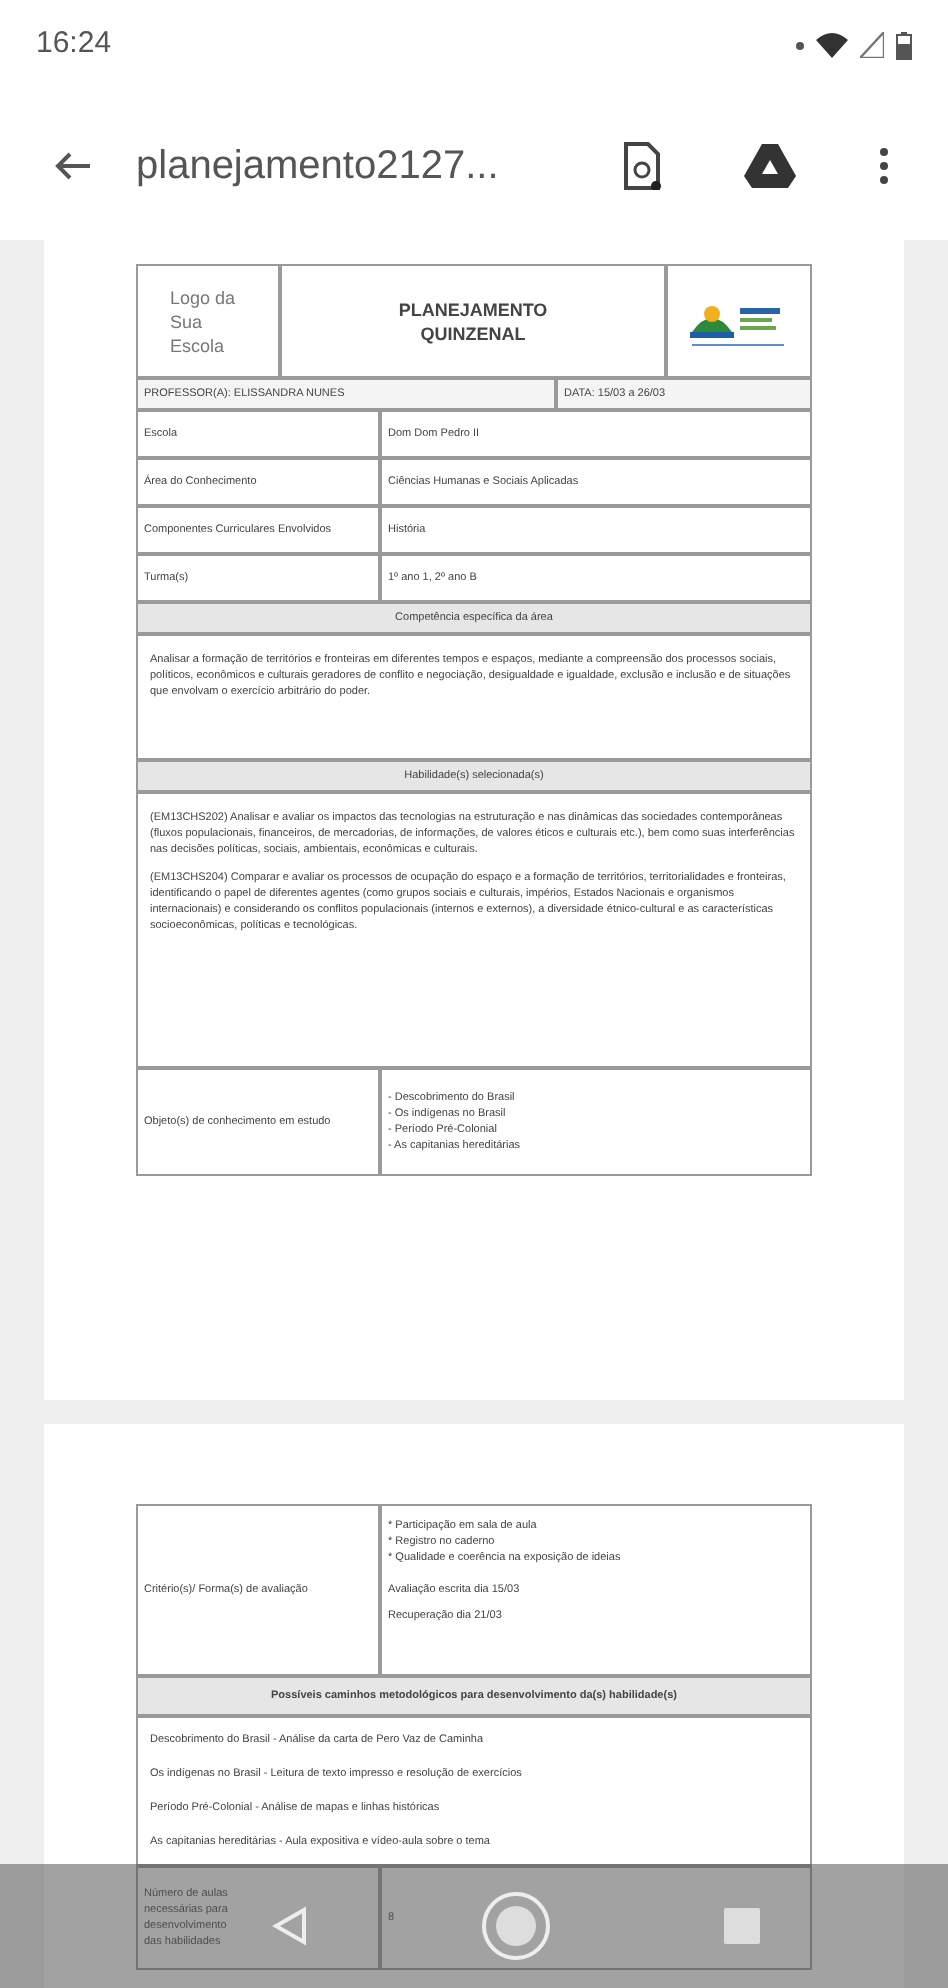  What do you see at coordinates (473, 321) in the screenshot?
I see `document-title: PLANEJAMENTO QUINZENAL` at bounding box center [473, 321].